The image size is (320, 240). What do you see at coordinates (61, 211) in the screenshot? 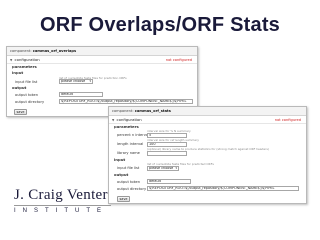
I see `logo-institute: INSTITUTE` at bounding box center [61, 211].